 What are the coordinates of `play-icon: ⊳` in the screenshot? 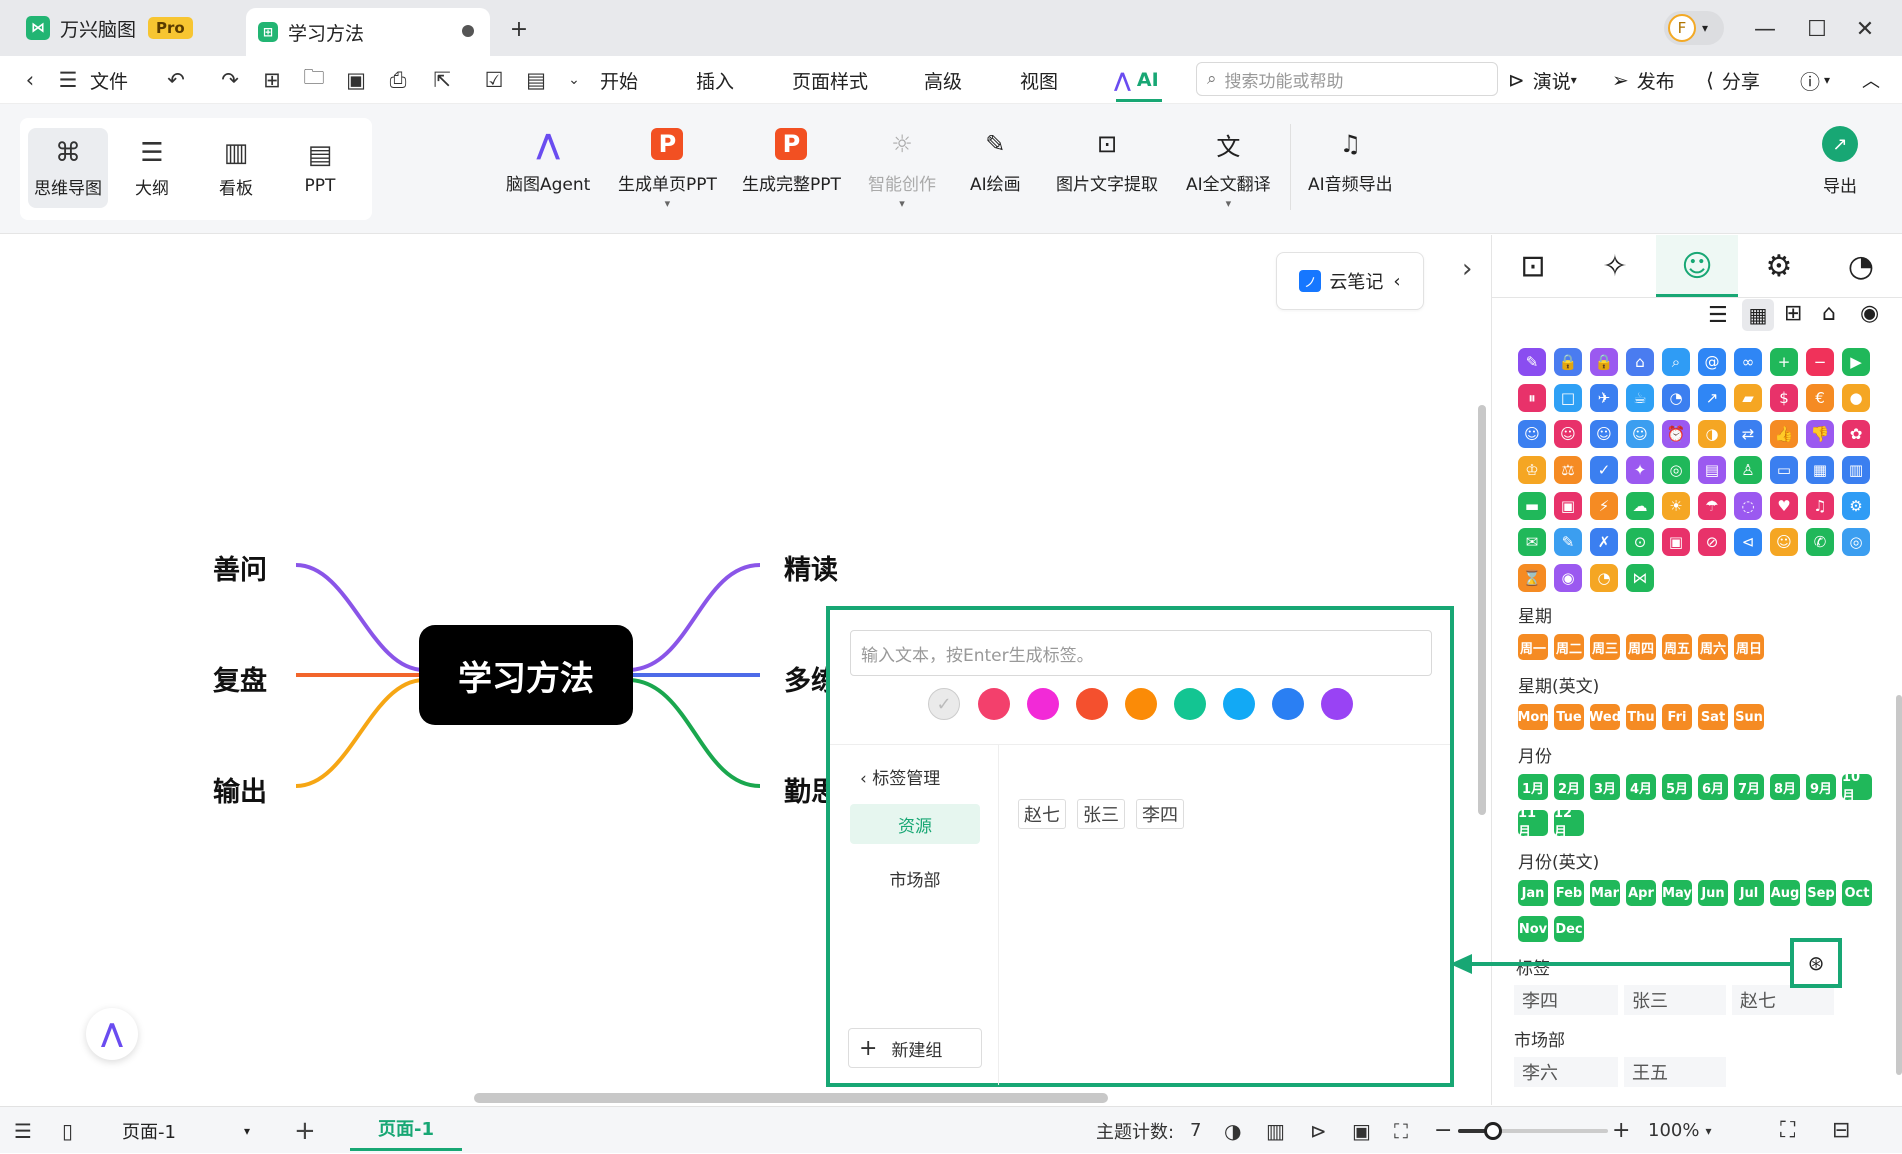 It's located at (1318, 1130).